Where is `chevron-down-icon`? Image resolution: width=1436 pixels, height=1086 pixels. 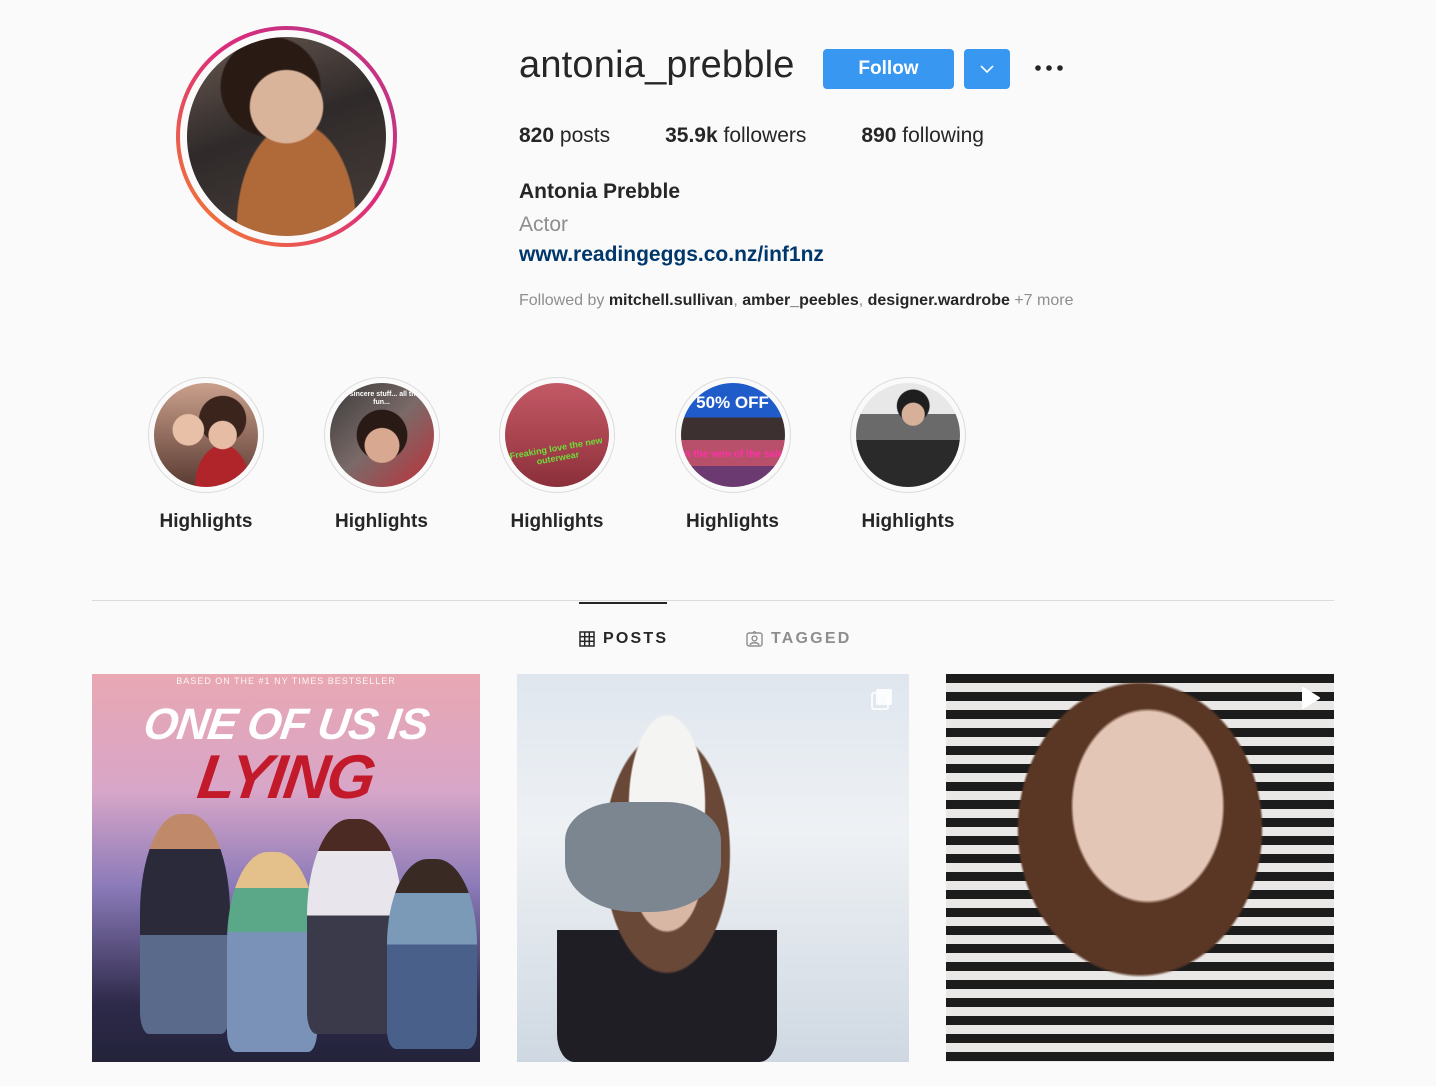 chevron-down-icon is located at coordinates (987, 69).